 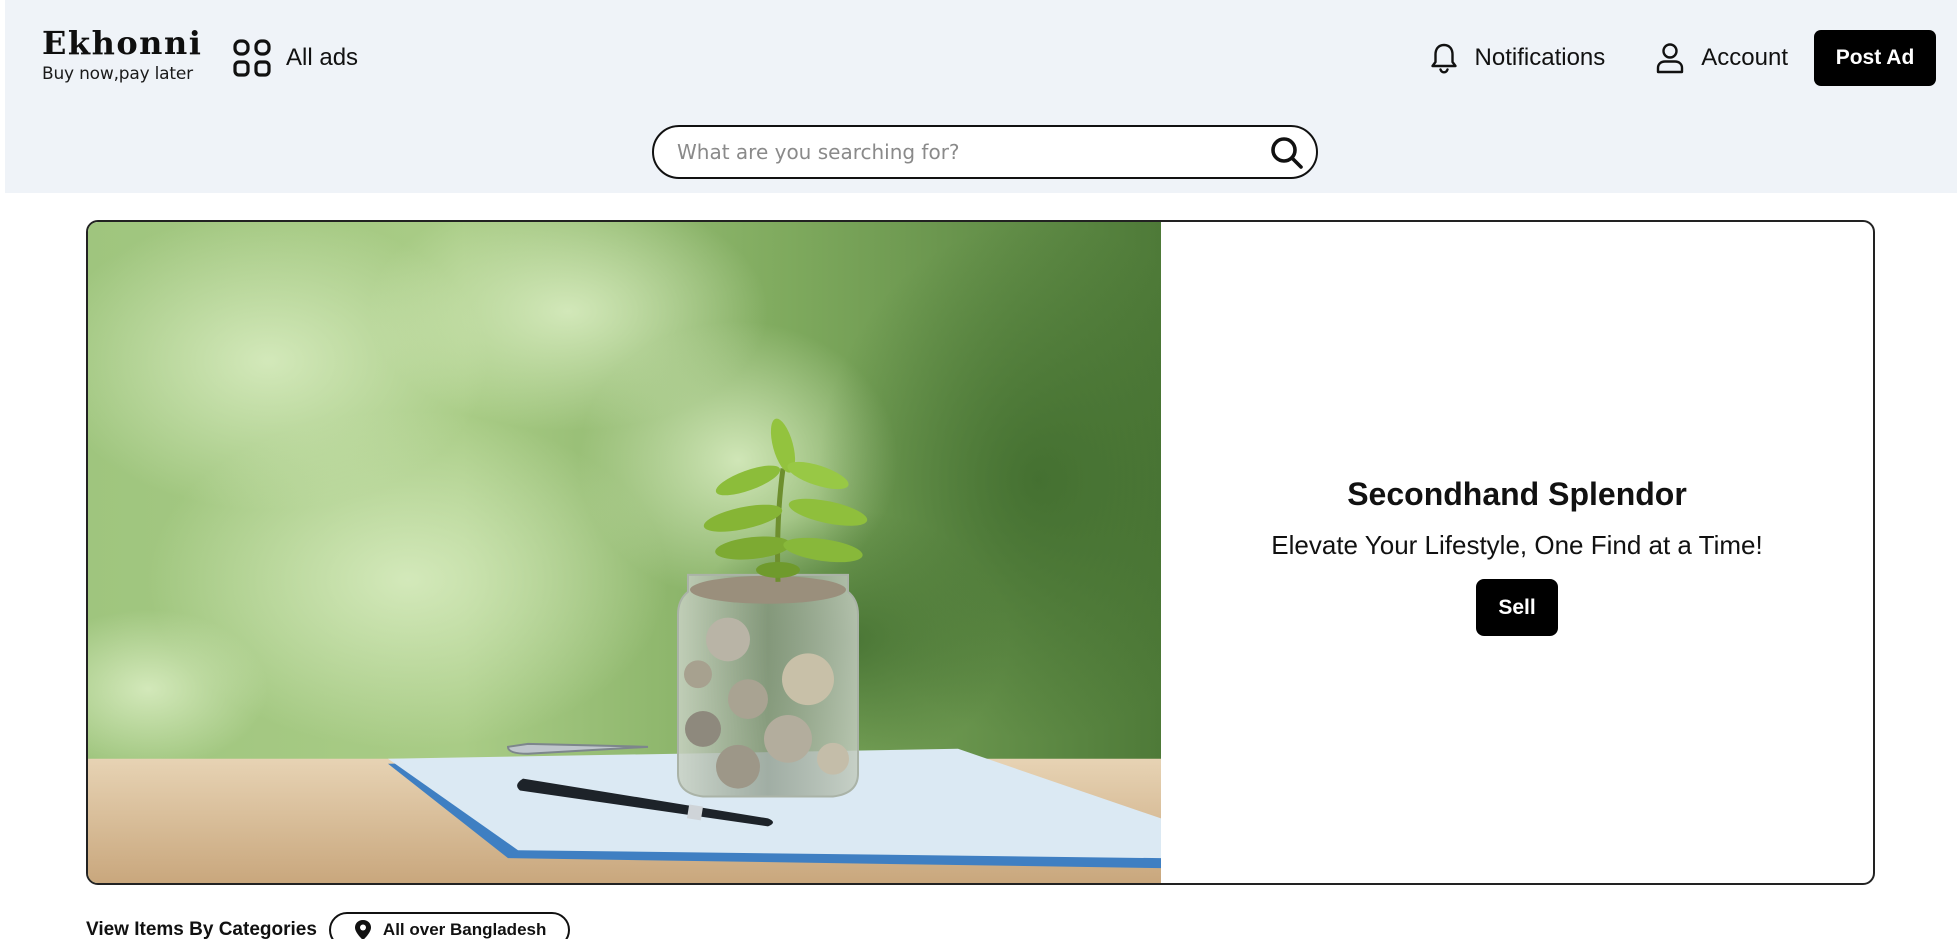 I want to click on location-label: All over Bangladesh, so click(x=464, y=929).